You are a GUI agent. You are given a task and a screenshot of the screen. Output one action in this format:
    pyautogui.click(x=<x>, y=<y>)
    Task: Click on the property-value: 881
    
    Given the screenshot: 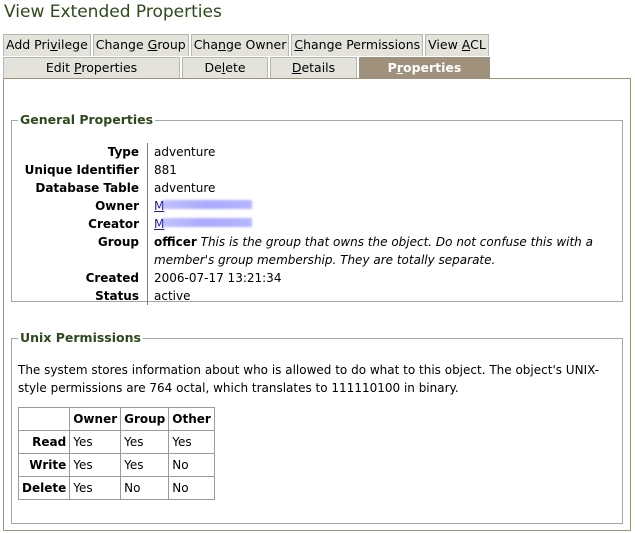 What is the action you would take?
    pyautogui.click(x=165, y=170)
    